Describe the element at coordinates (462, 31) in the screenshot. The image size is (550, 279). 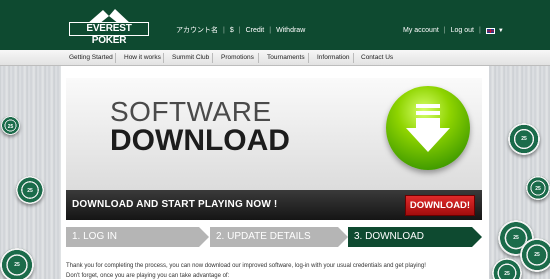
I see `log-out-link: Log out` at that location.